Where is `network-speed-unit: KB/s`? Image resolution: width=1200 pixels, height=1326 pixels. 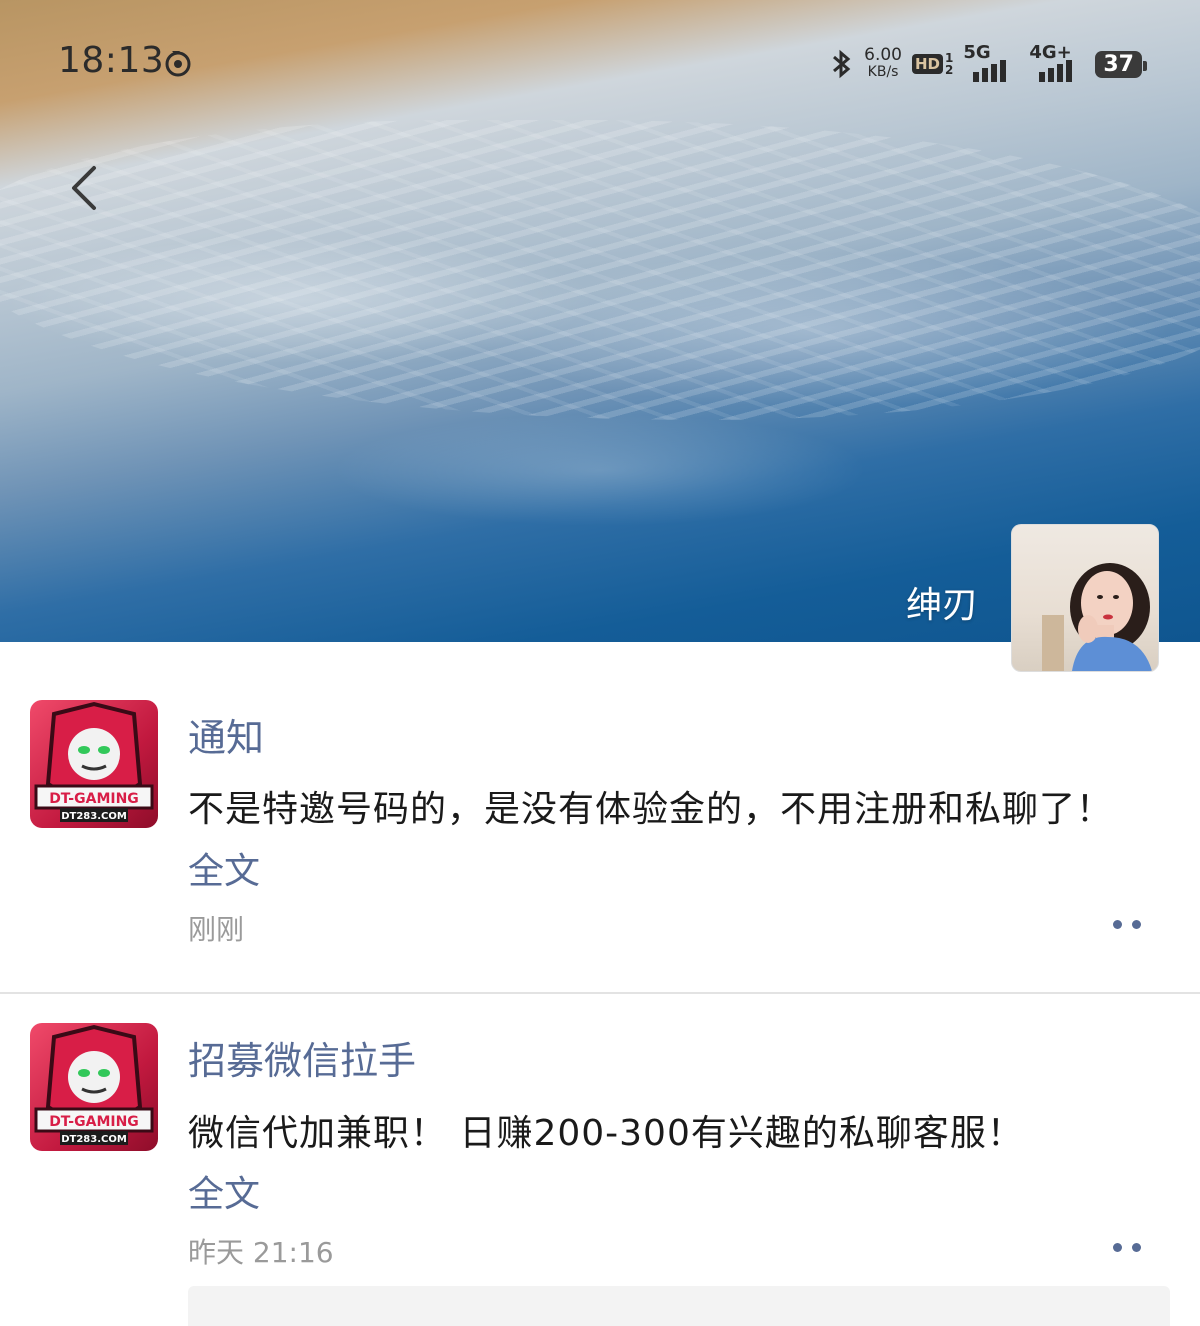
network-speed-unit: KB/s is located at coordinates (883, 72).